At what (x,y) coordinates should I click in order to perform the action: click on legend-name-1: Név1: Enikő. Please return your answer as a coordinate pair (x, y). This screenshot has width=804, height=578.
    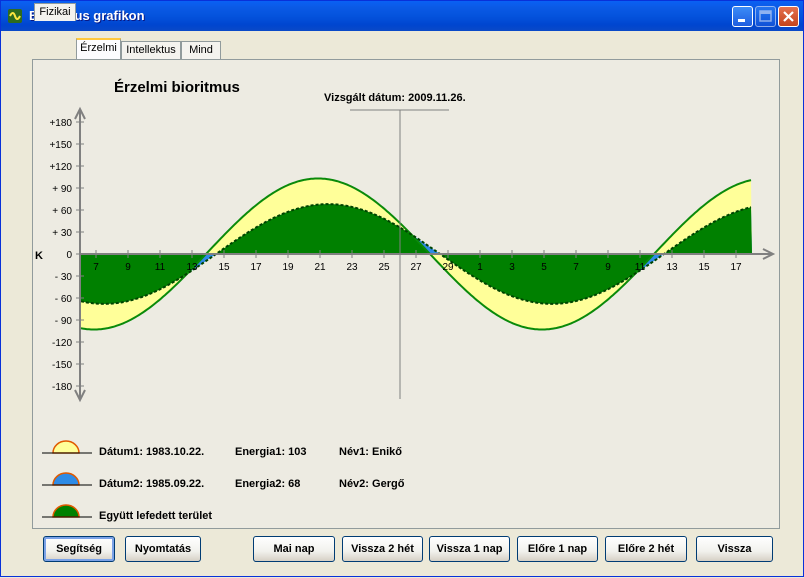
    Looking at the image, I should click on (370, 452).